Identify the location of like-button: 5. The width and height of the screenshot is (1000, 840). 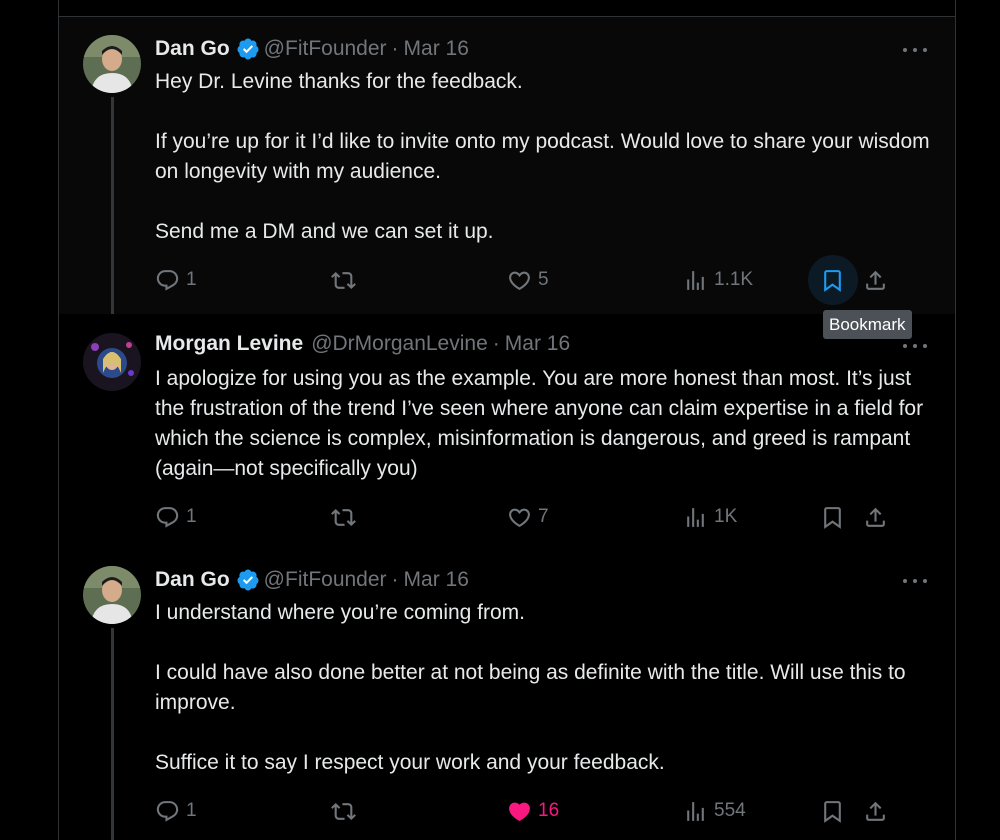
(528, 280).